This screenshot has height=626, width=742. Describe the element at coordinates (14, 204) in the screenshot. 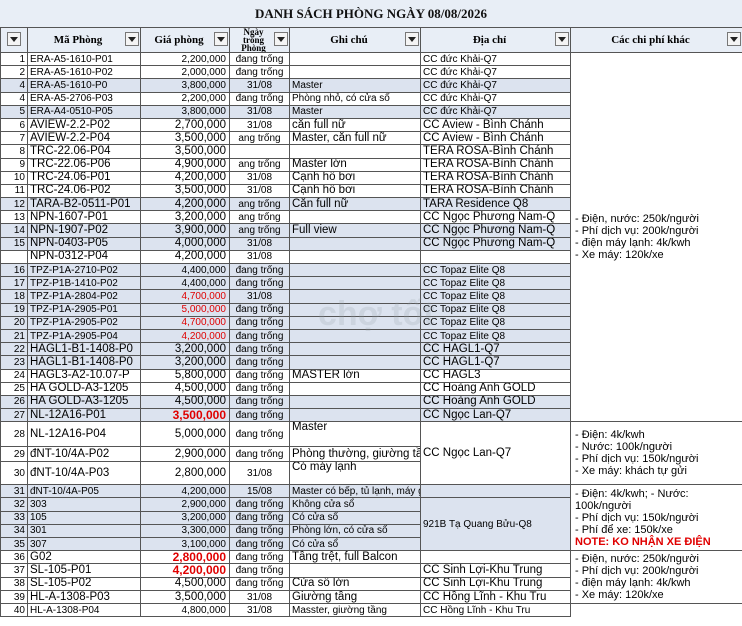

I see `cell-no: 12` at that location.